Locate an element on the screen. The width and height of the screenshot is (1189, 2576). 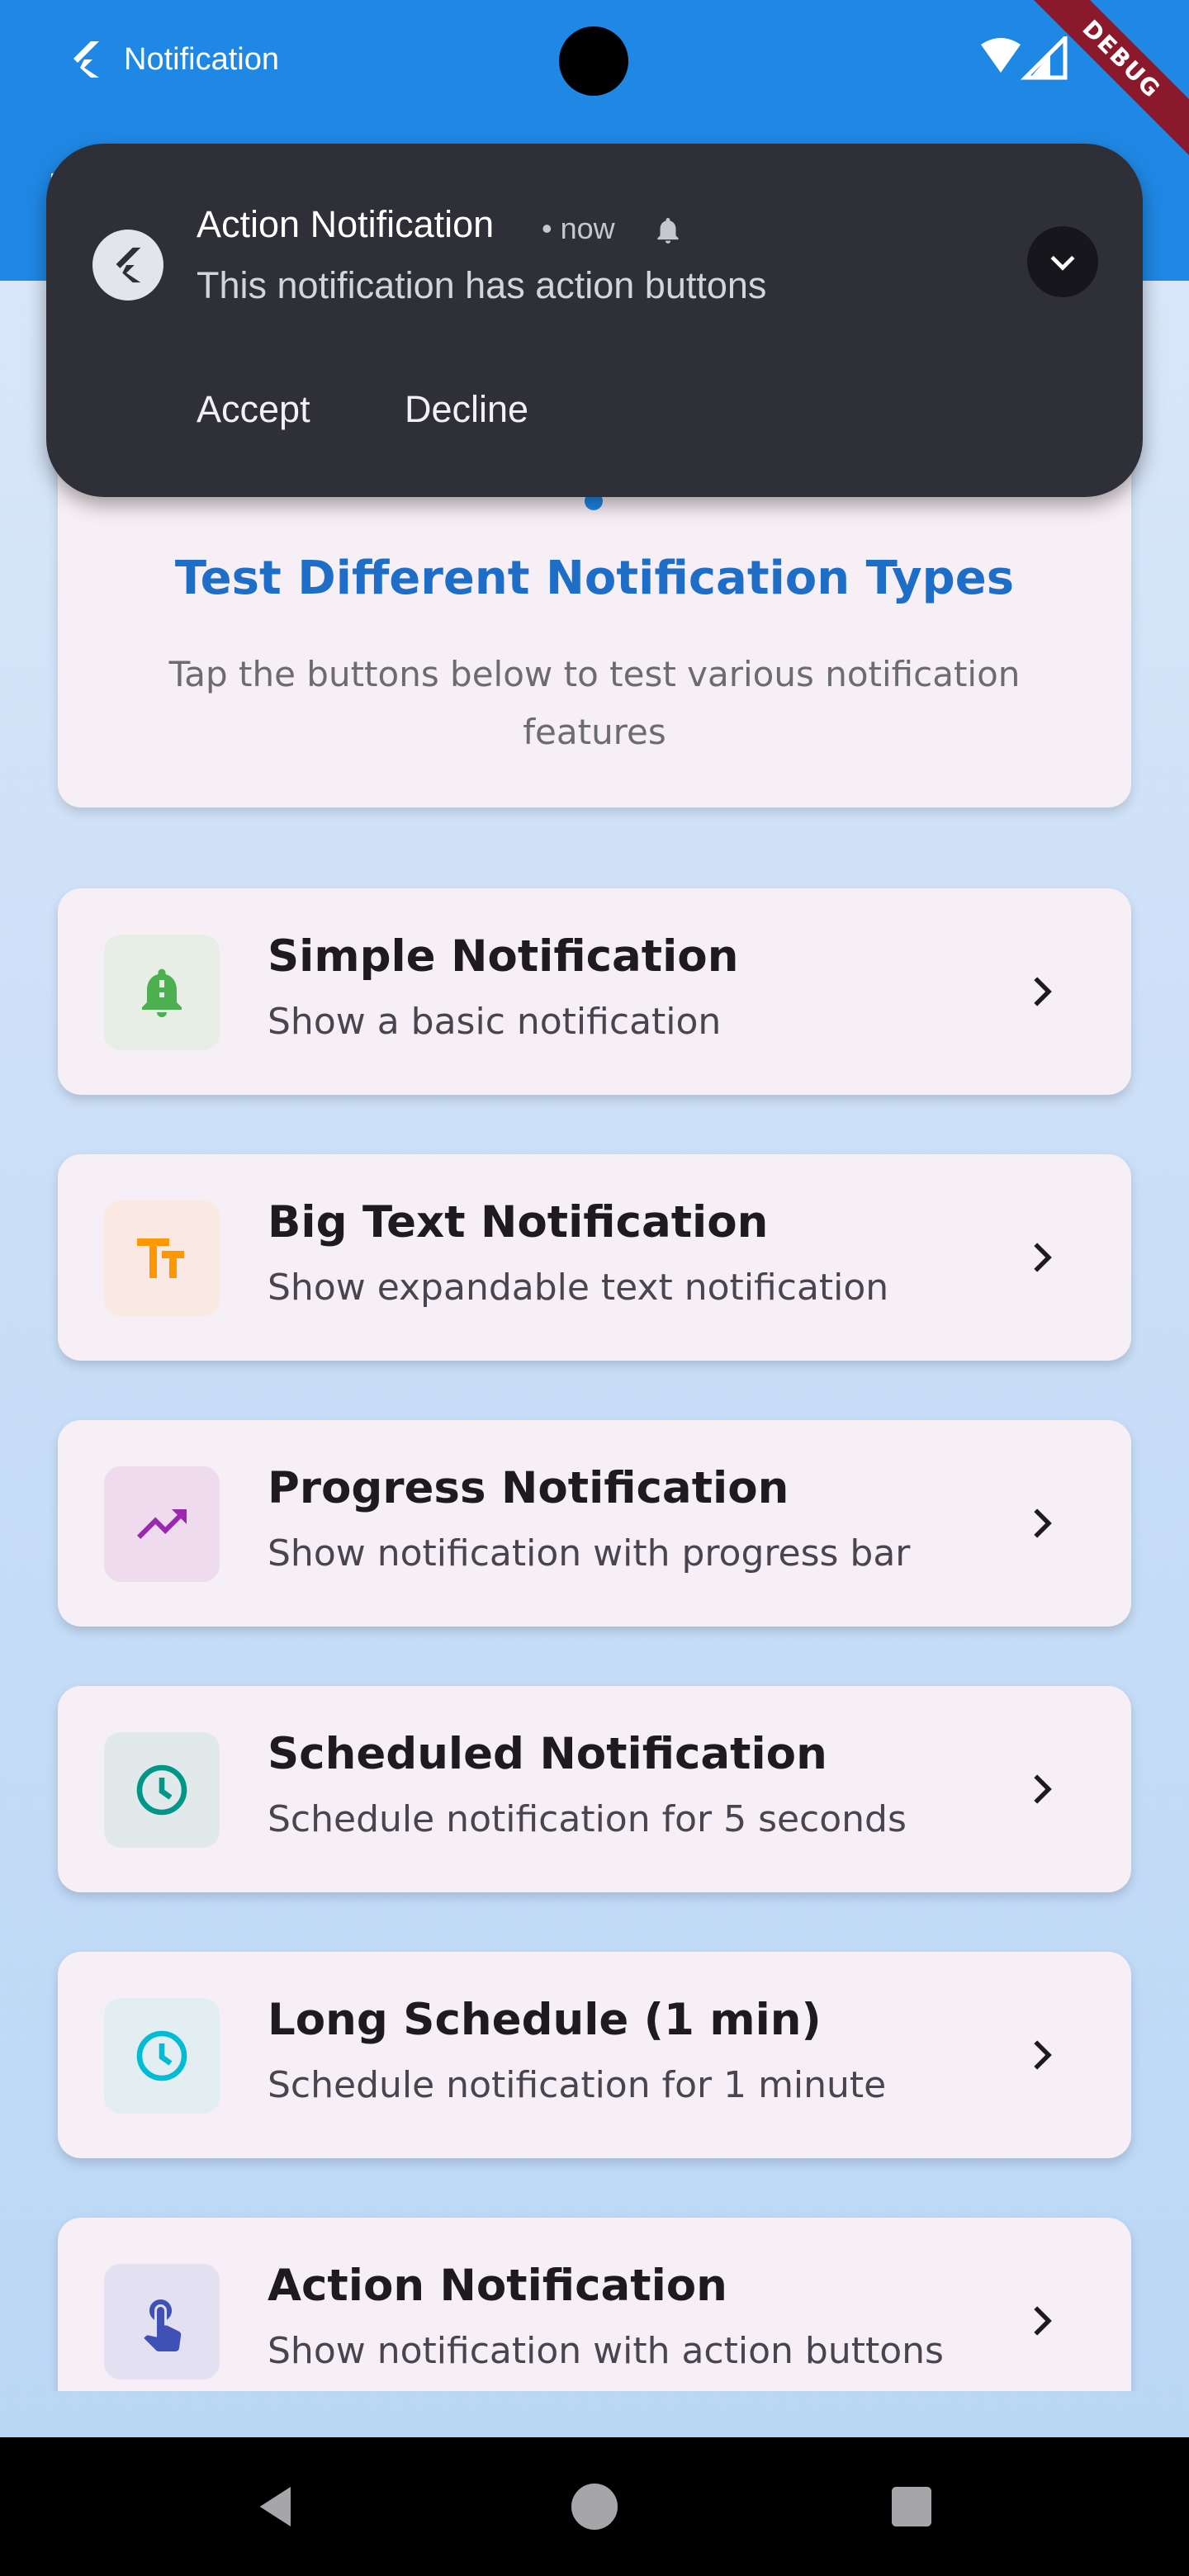
cellular-signal-icon is located at coordinates (1044, 58).